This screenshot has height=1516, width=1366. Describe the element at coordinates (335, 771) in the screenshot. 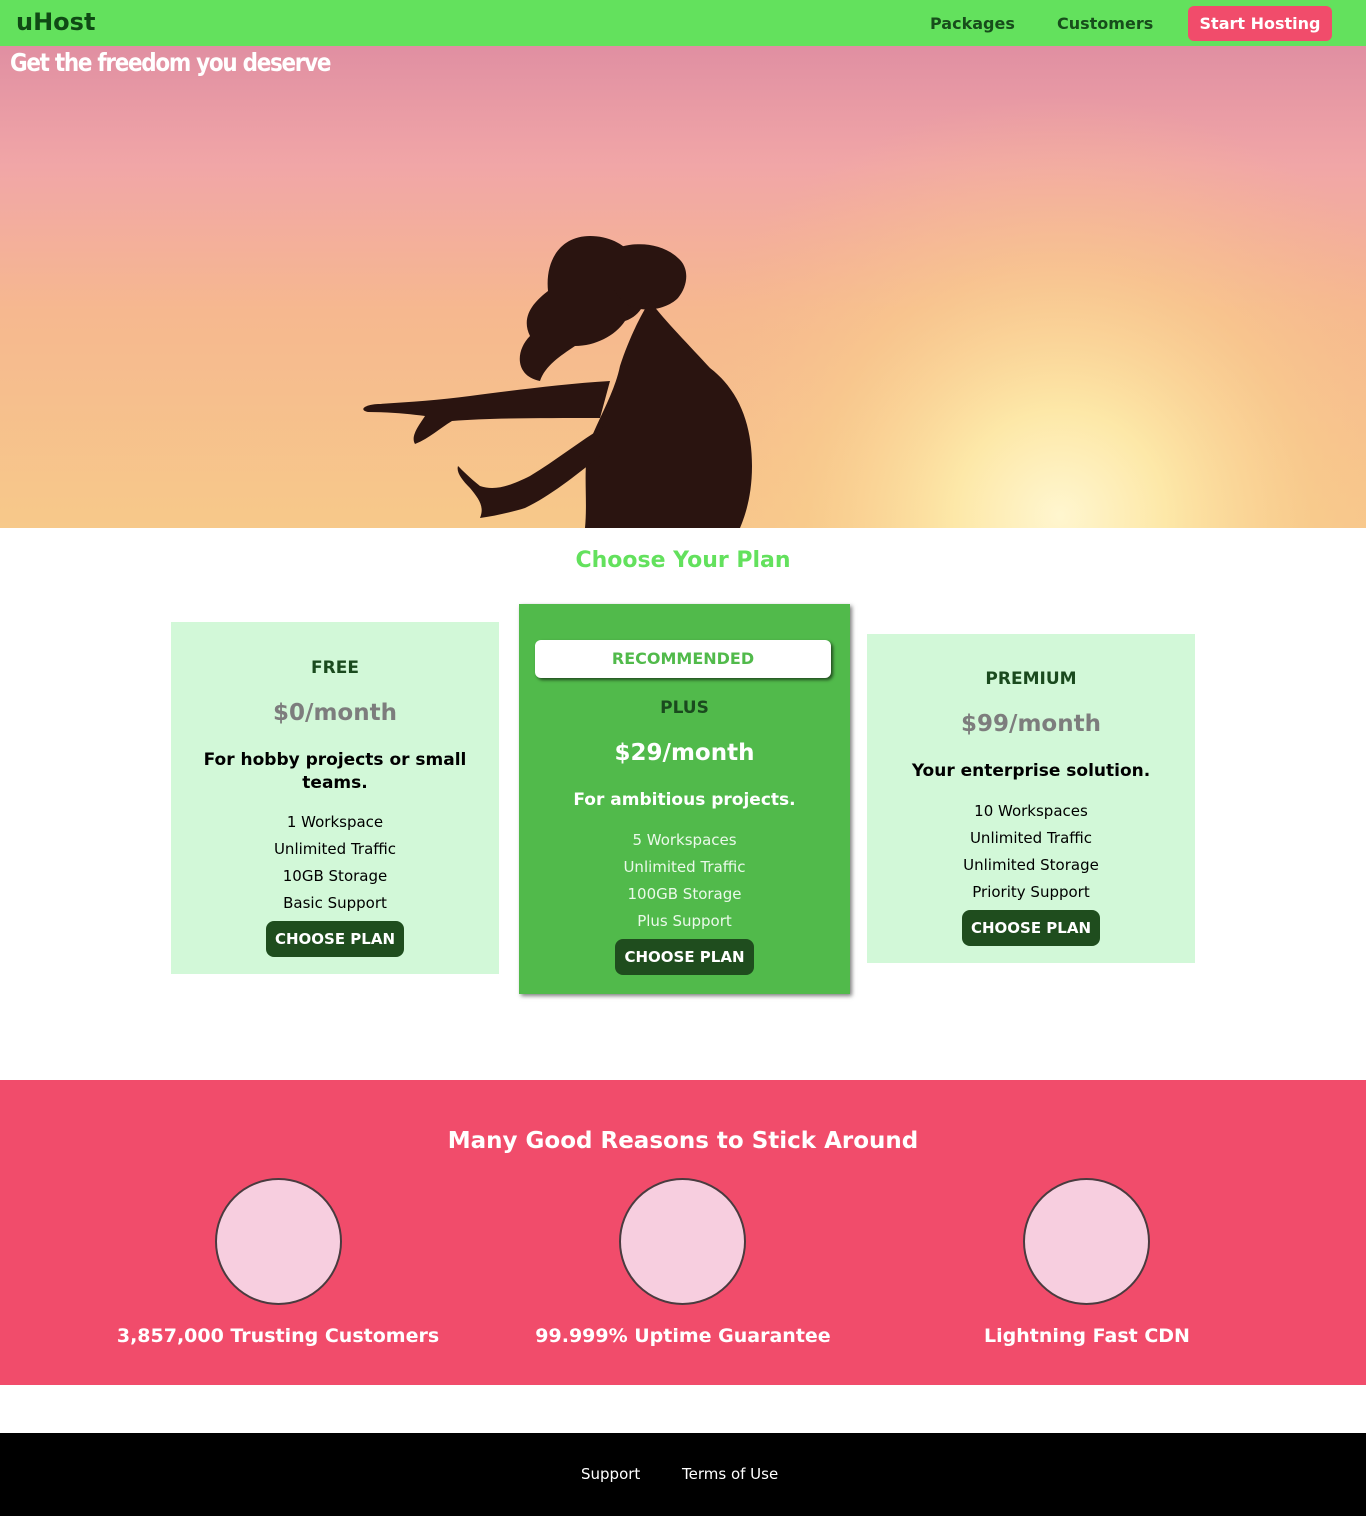

I see `plan-summary: For hobby projects or small teams.` at that location.